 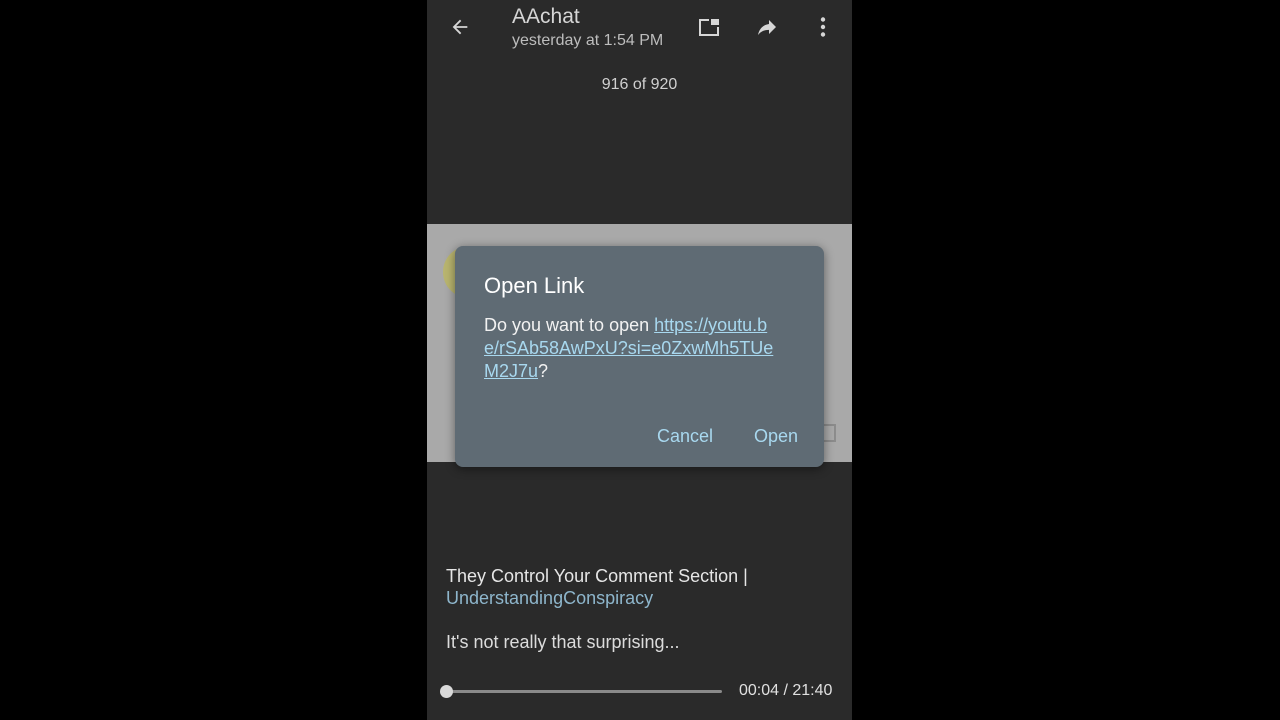 I want to click on share-forward-icon, so click(x=767, y=27).